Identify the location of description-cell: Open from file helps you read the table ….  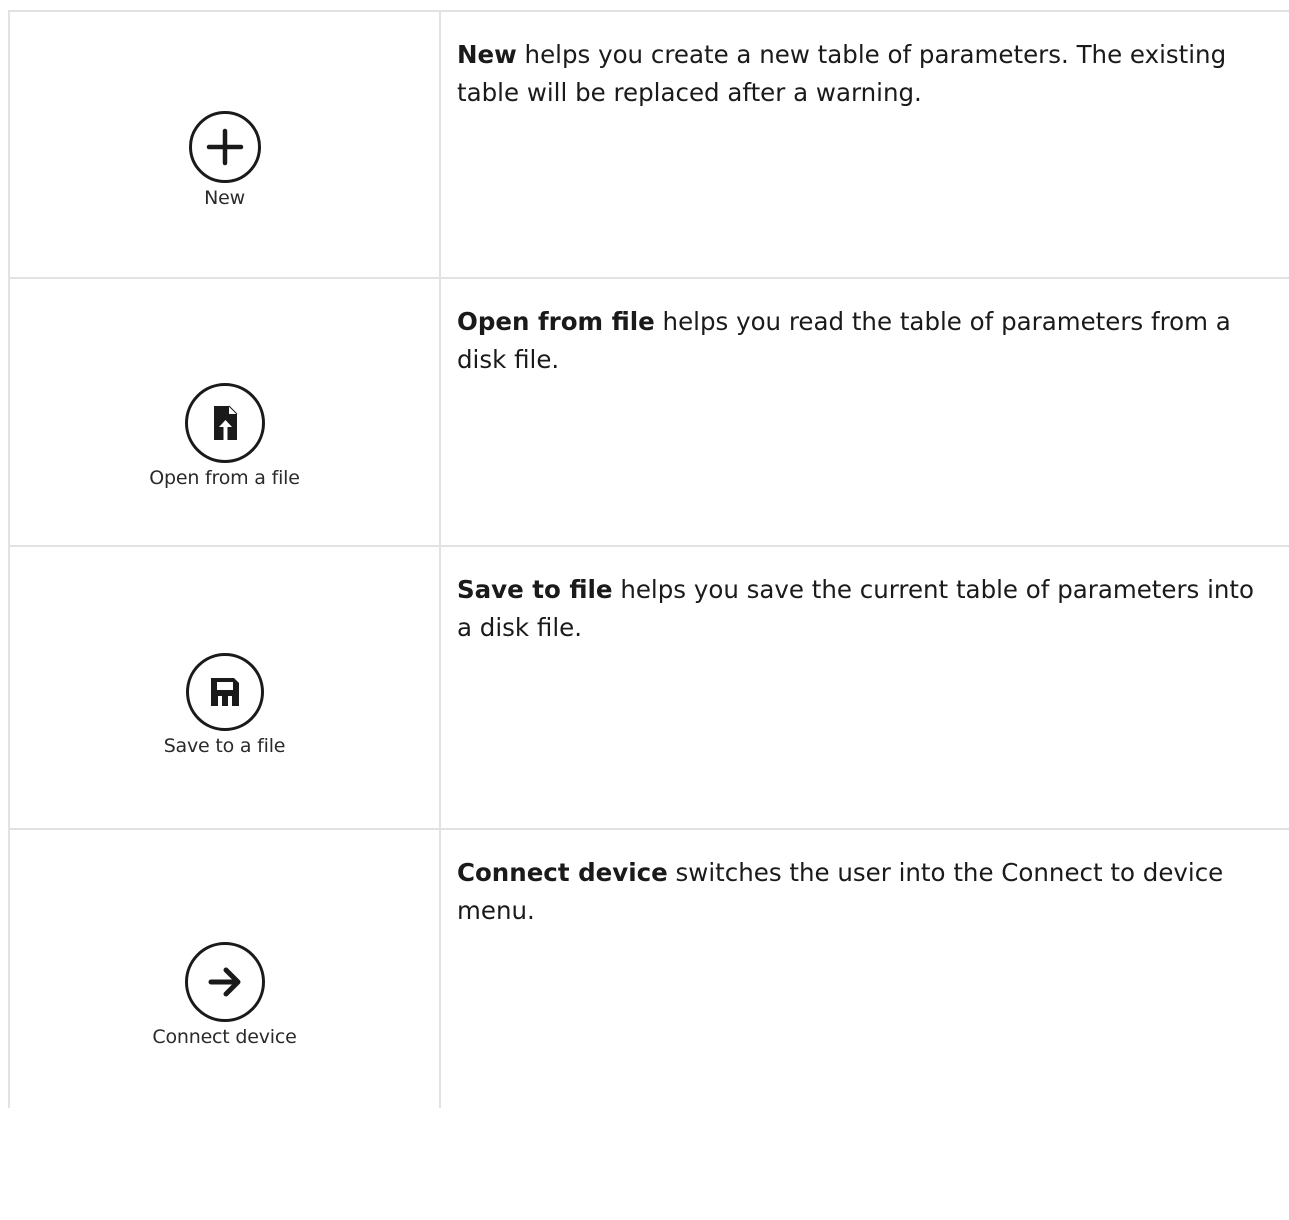
(864, 412).